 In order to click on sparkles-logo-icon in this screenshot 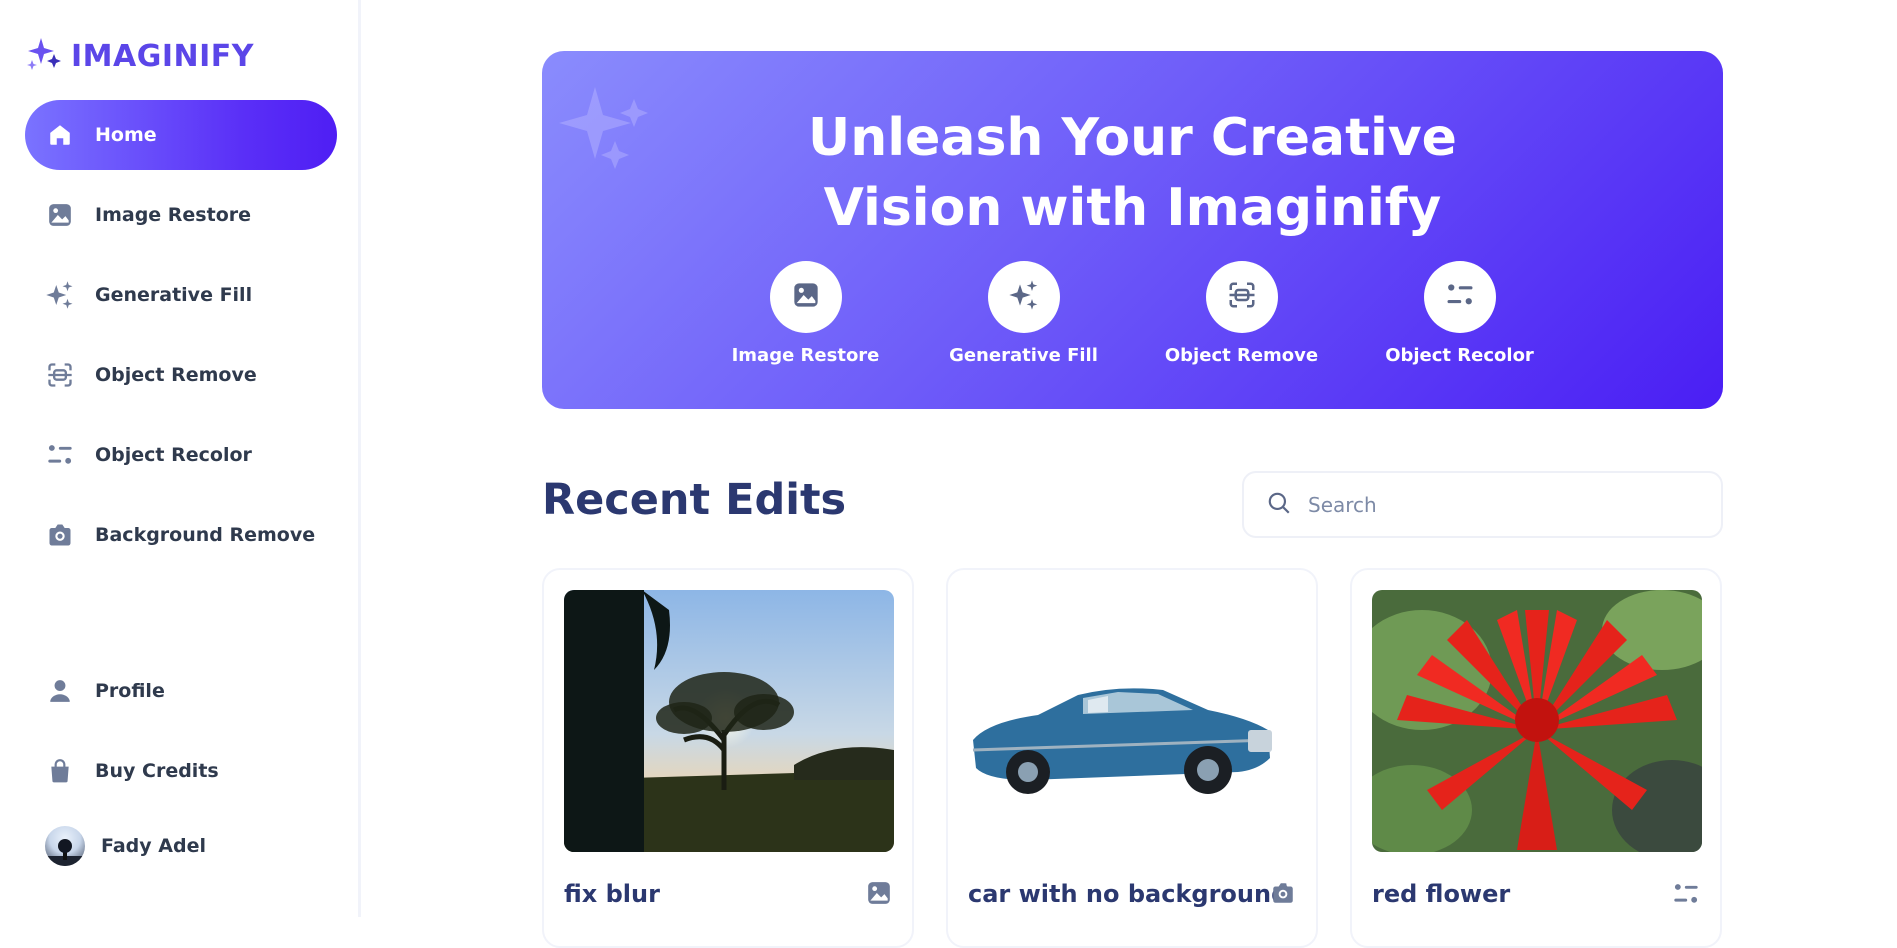, I will do `click(44, 56)`.